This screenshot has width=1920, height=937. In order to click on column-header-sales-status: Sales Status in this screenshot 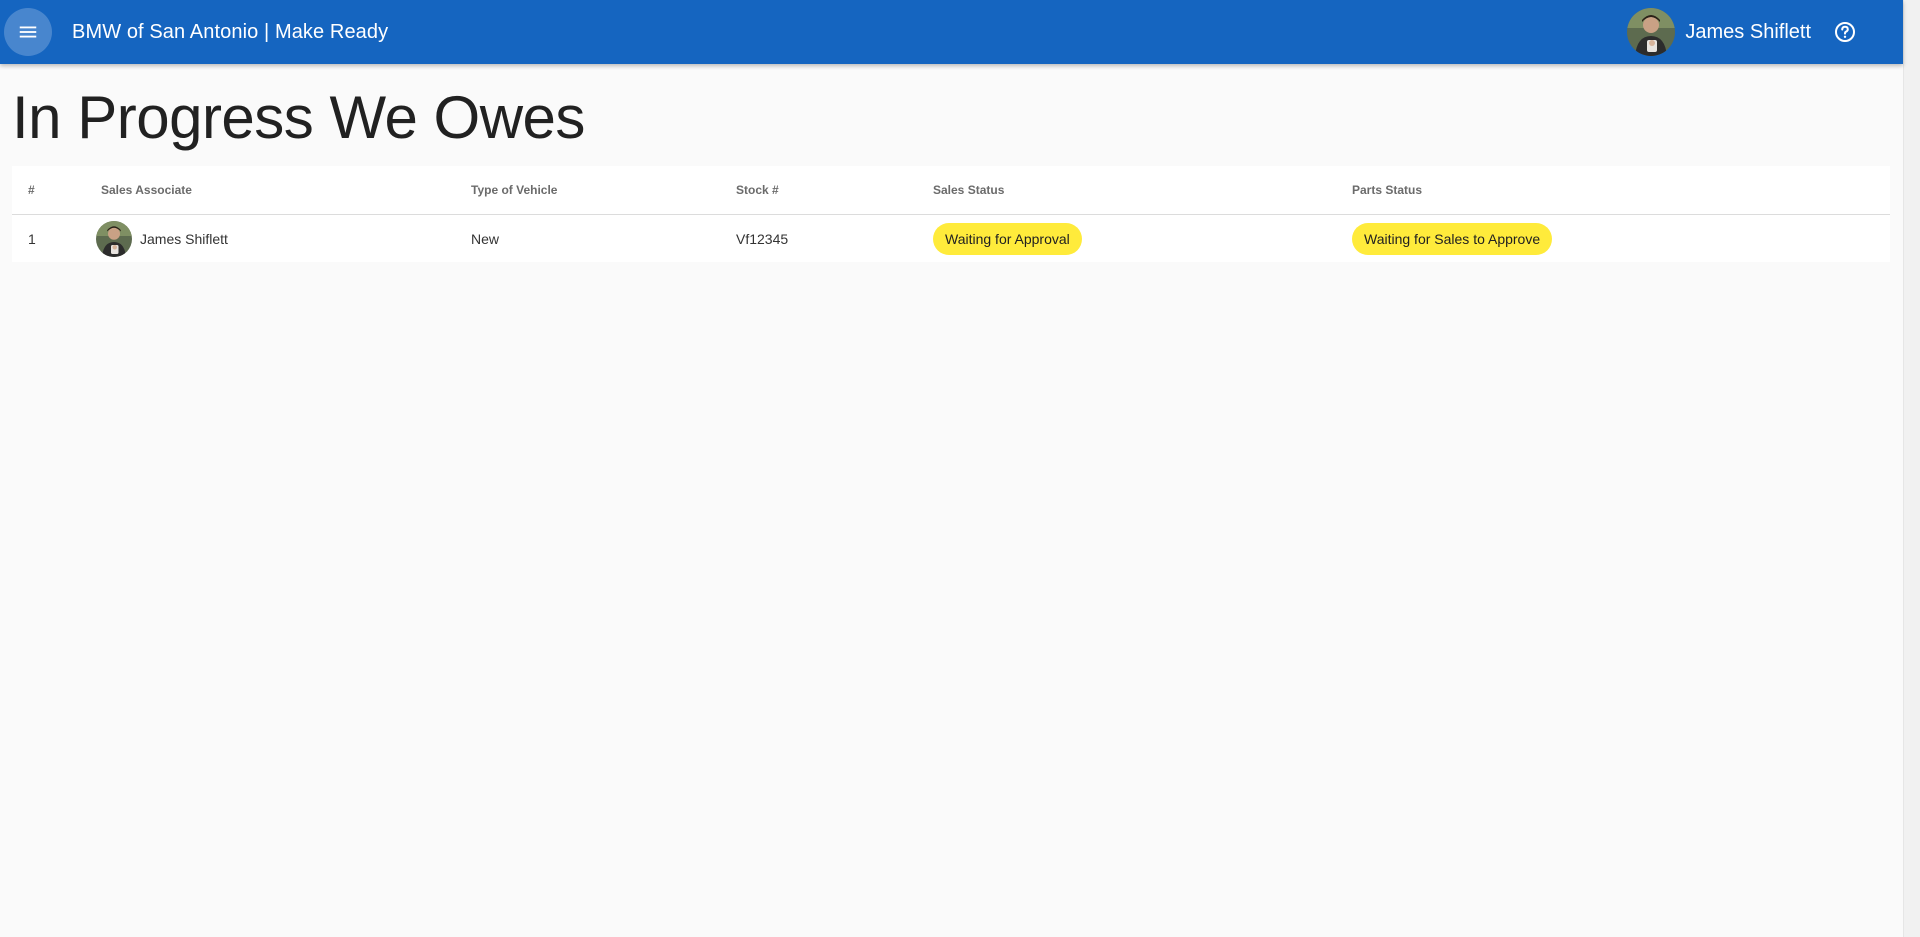, I will do `click(1142, 190)`.